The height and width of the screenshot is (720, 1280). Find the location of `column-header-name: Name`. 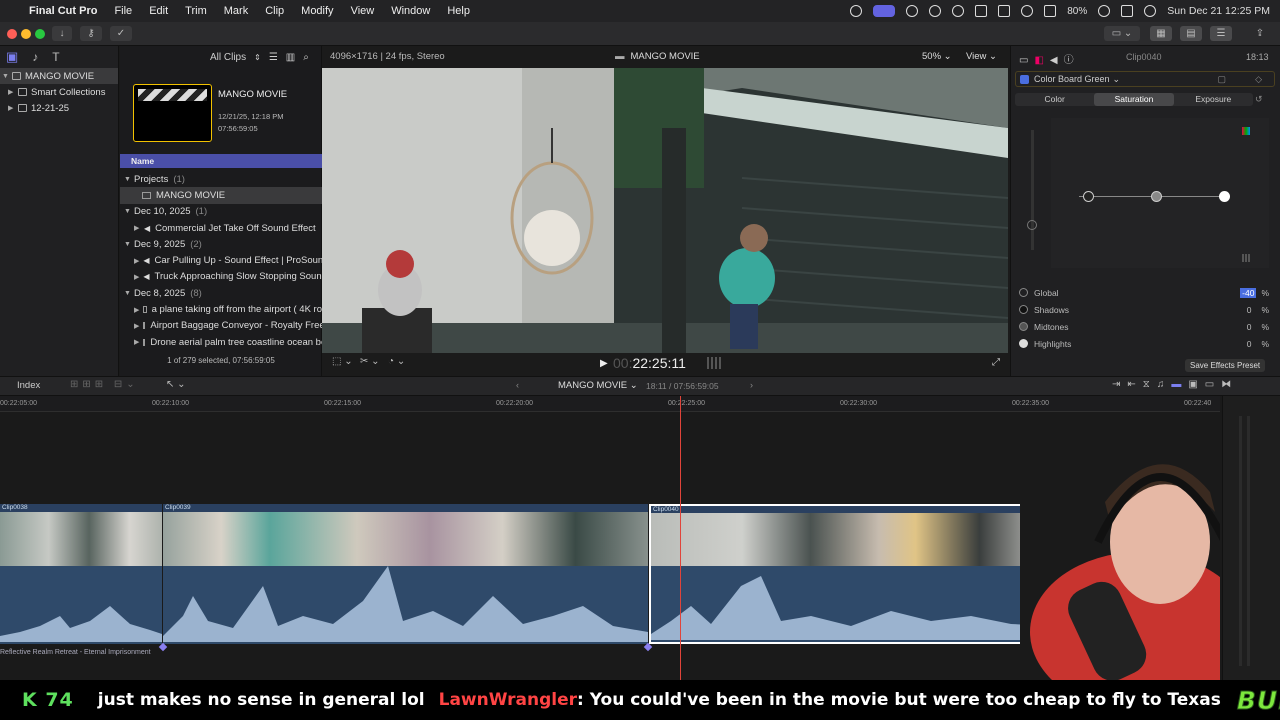

column-header-name: Name is located at coordinates (221, 161).